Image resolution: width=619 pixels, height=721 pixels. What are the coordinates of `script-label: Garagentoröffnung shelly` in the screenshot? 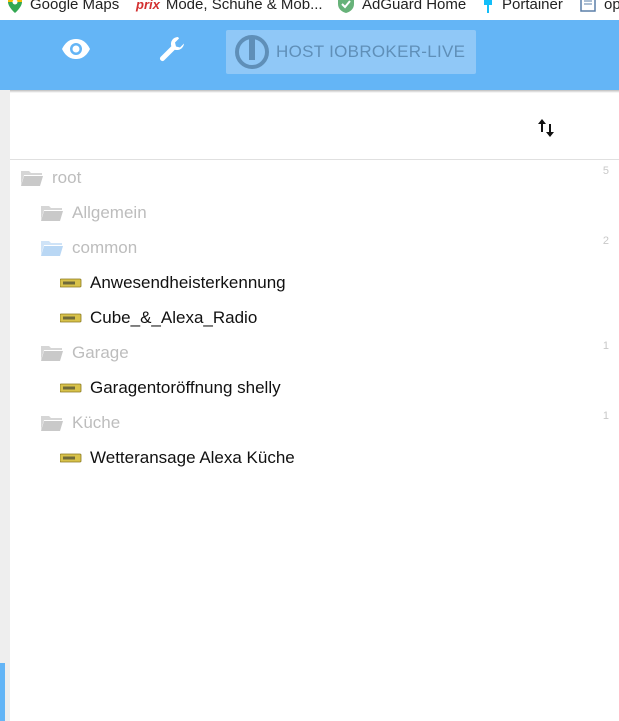 It's located at (185, 387).